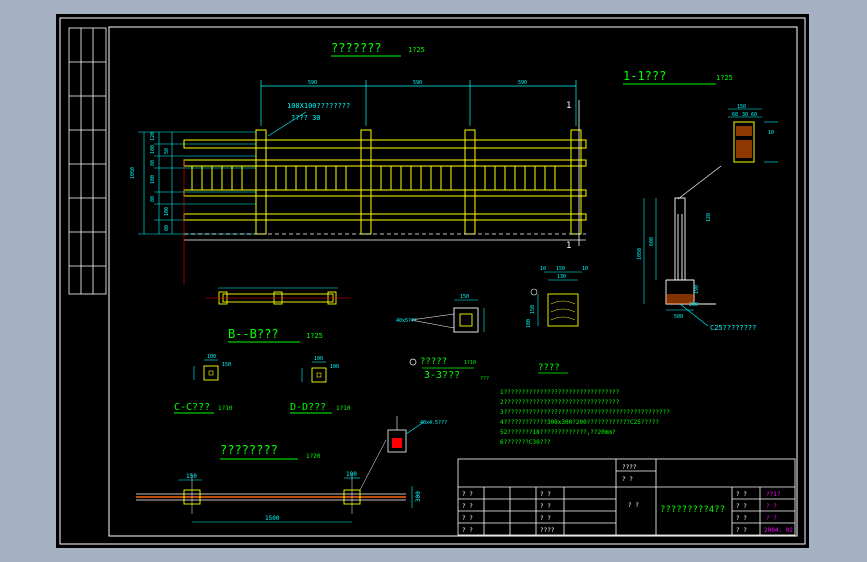 Image resolution: width=867 pixels, height=562 pixels. Describe the element at coordinates (560, 392) in the screenshot. I see `note-line: 1????????????????????????????????` at that location.